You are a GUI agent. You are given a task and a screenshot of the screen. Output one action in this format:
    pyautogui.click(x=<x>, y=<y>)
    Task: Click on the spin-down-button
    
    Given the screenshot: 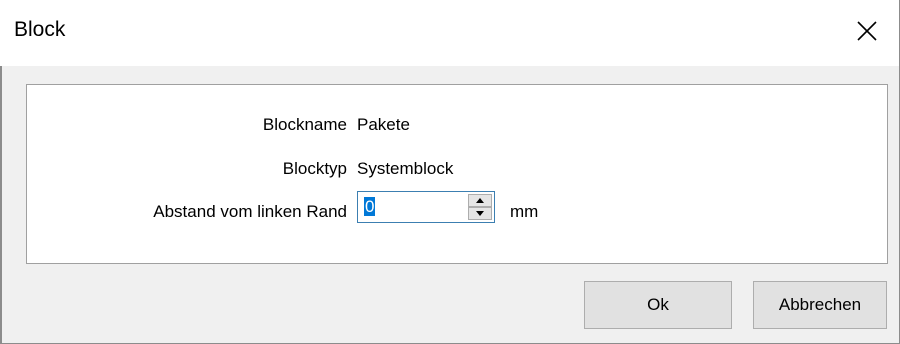 What is the action you would take?
    pyautogui.click(x=480, y=213)
    